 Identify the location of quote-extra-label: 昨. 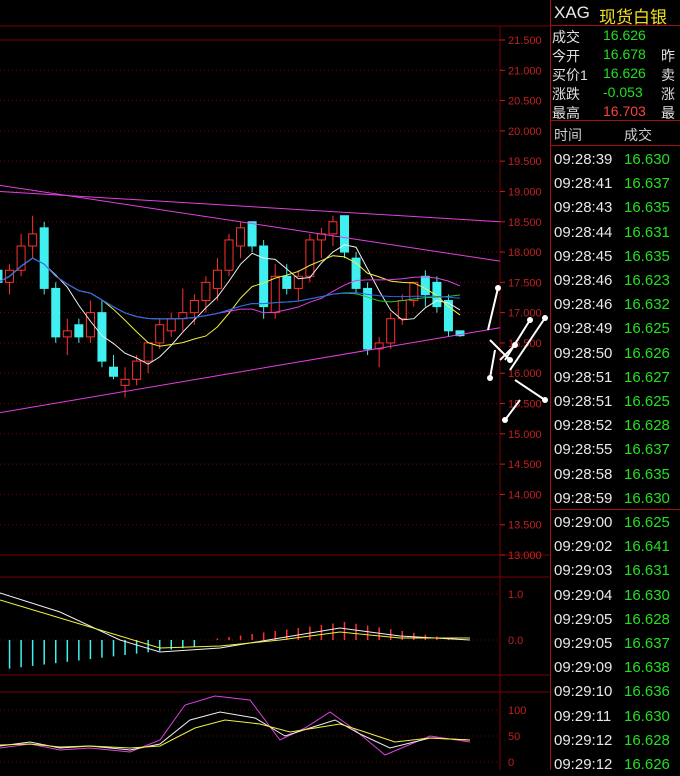
(668, 56).